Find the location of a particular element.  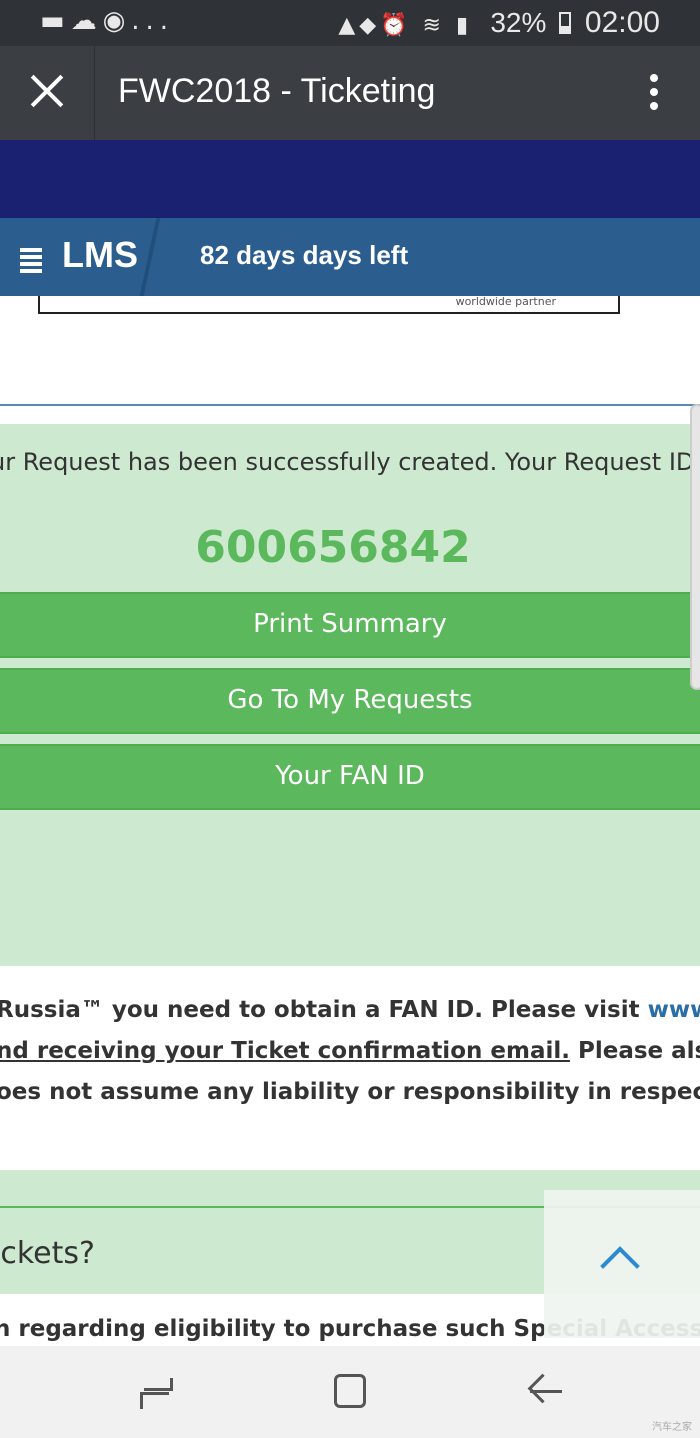

system-nav-bar is located at coordinates (350, 1392).